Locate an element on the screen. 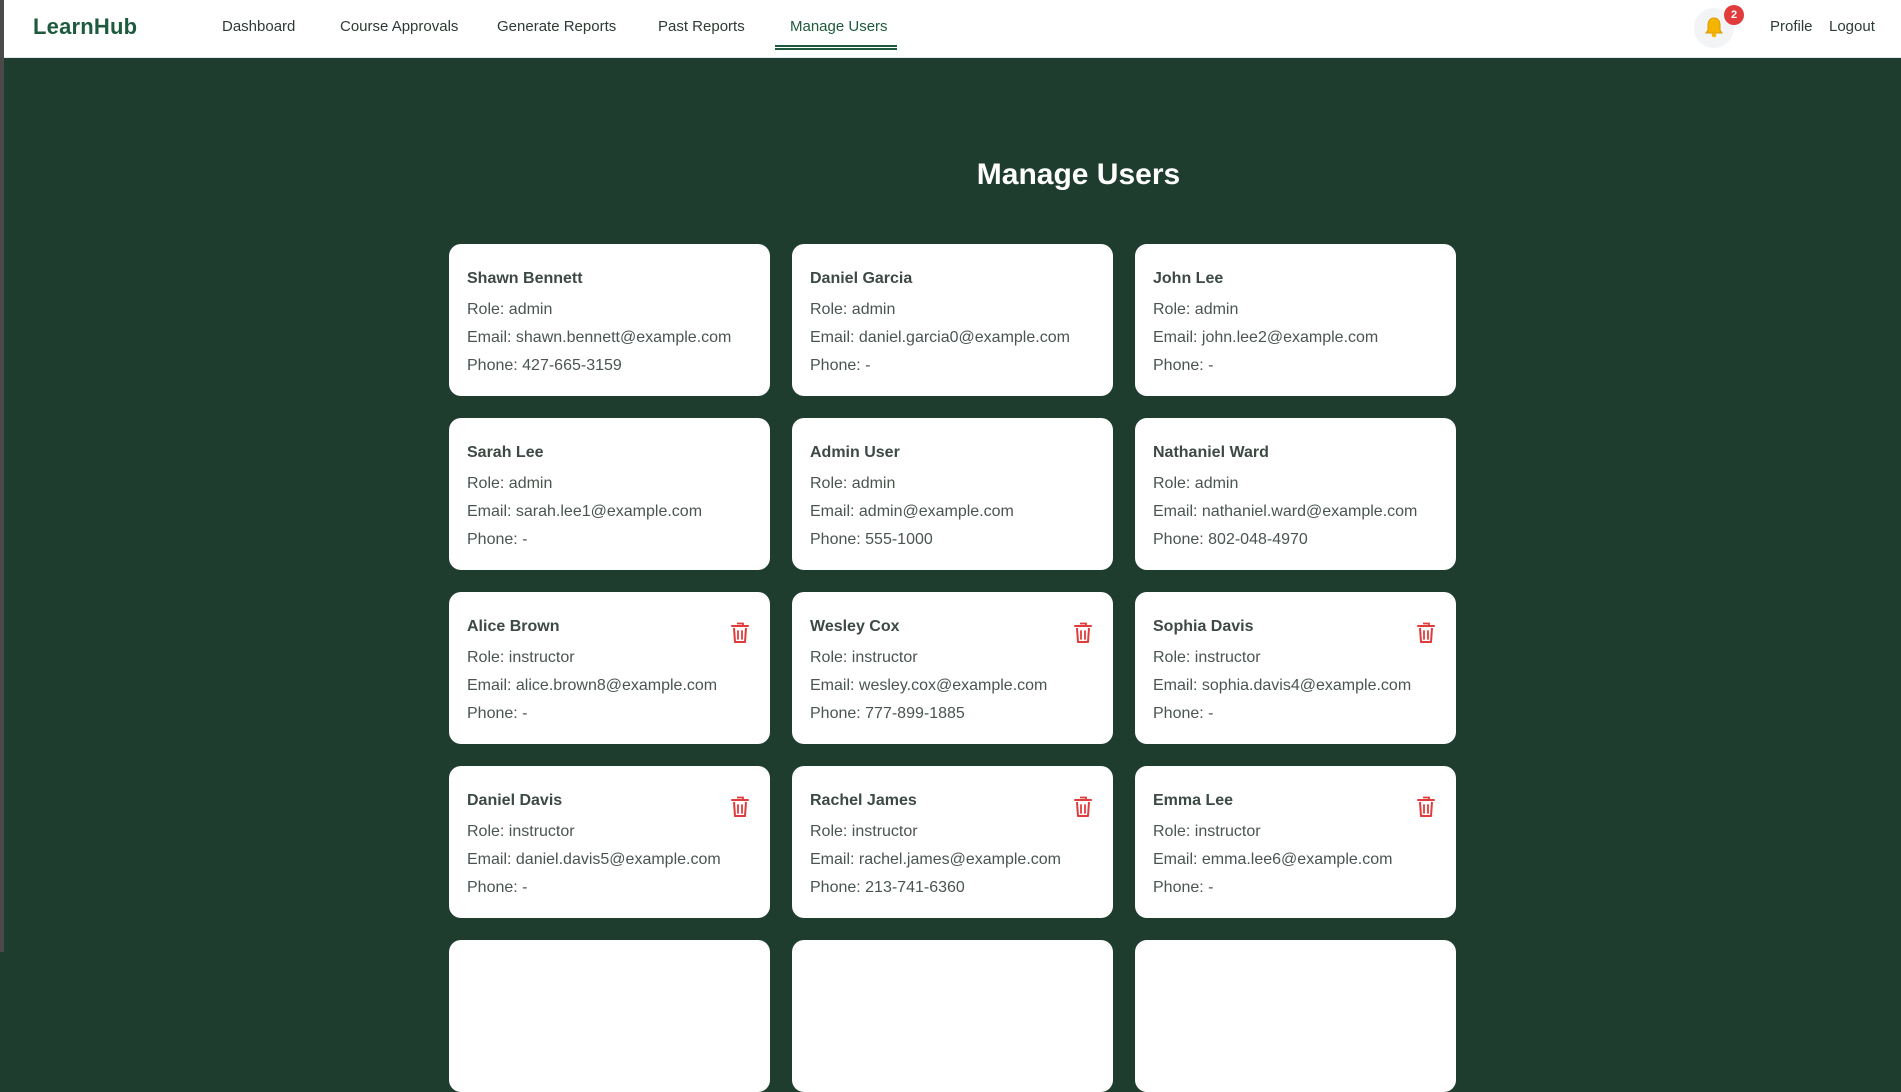  user-name: Sophia Davis is located at coordinates (1203, 626).